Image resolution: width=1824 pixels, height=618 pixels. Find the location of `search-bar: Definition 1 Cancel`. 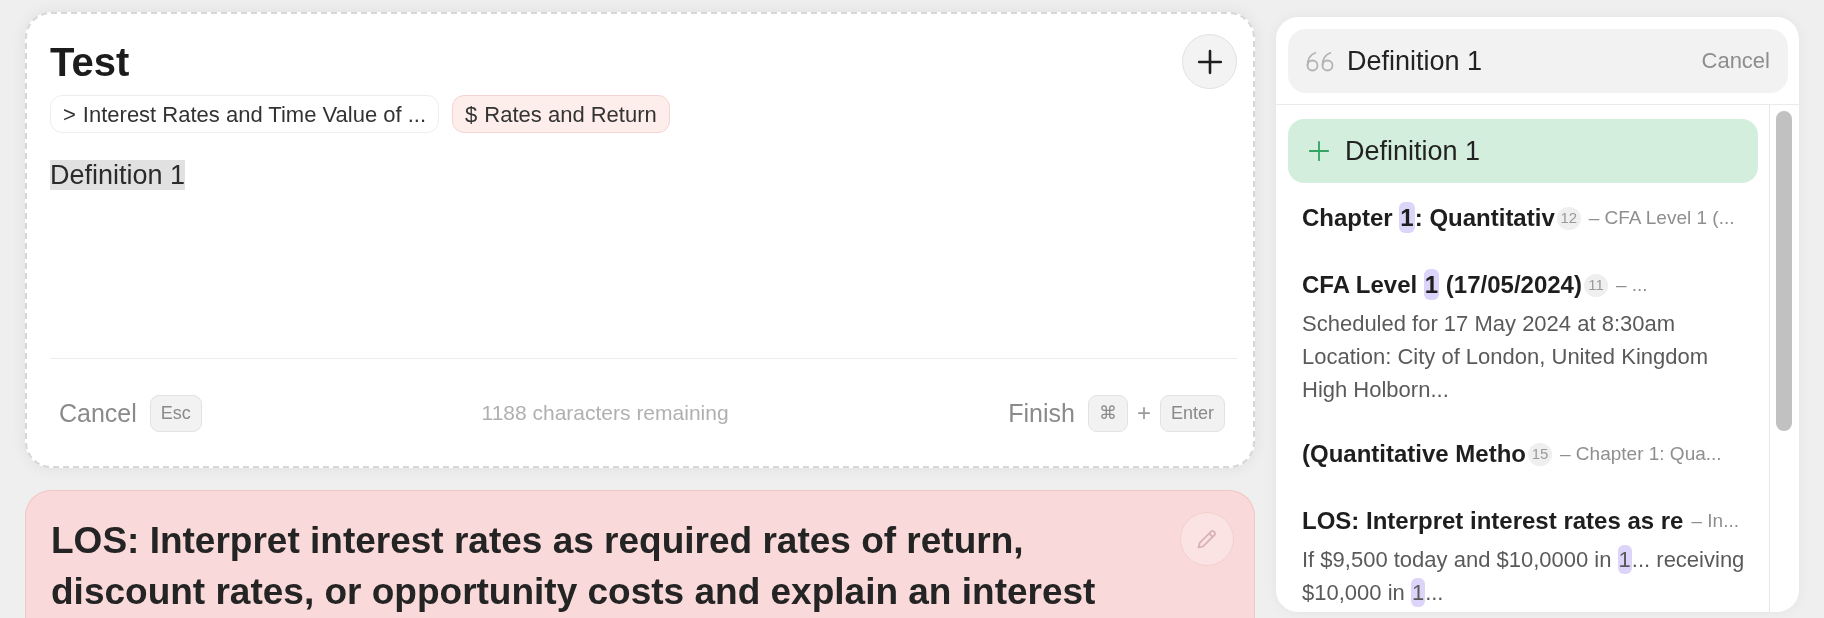

search-bar: Definition 1 Cancel is located at coordinates (1538, 61).